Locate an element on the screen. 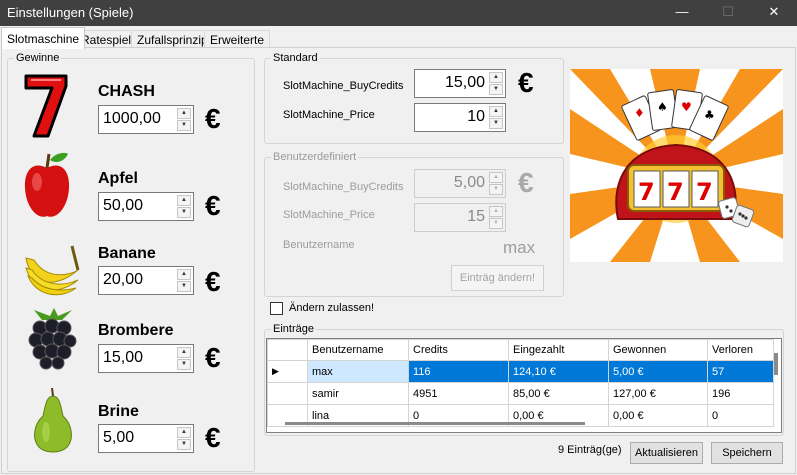 Image resolution: width=797 pixels, height=475 pixels. column-header-credits: Credits is located at coordinates (458, 350).